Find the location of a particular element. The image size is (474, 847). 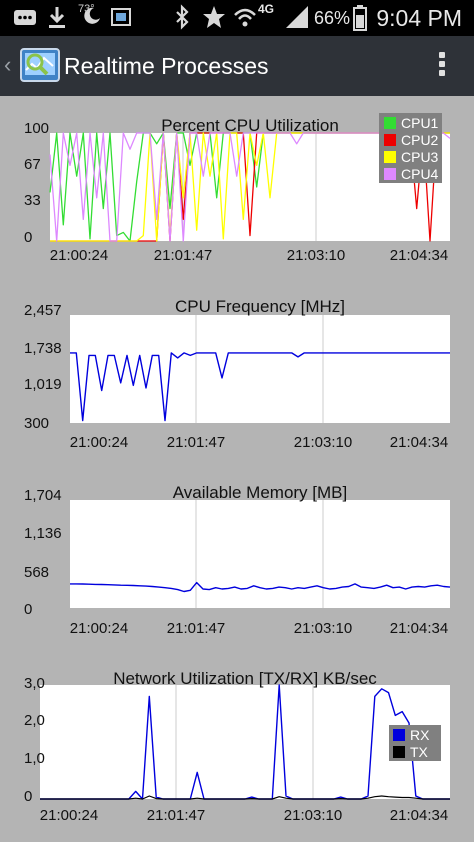

mem-y-tick: 1,704 is located at coordinates (43, 495).